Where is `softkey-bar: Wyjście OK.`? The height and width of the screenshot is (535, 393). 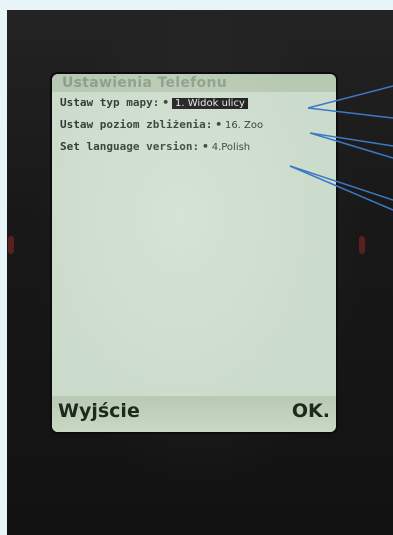 softkey-bar: Wyjście OK. is located at coordinates (194, 414).